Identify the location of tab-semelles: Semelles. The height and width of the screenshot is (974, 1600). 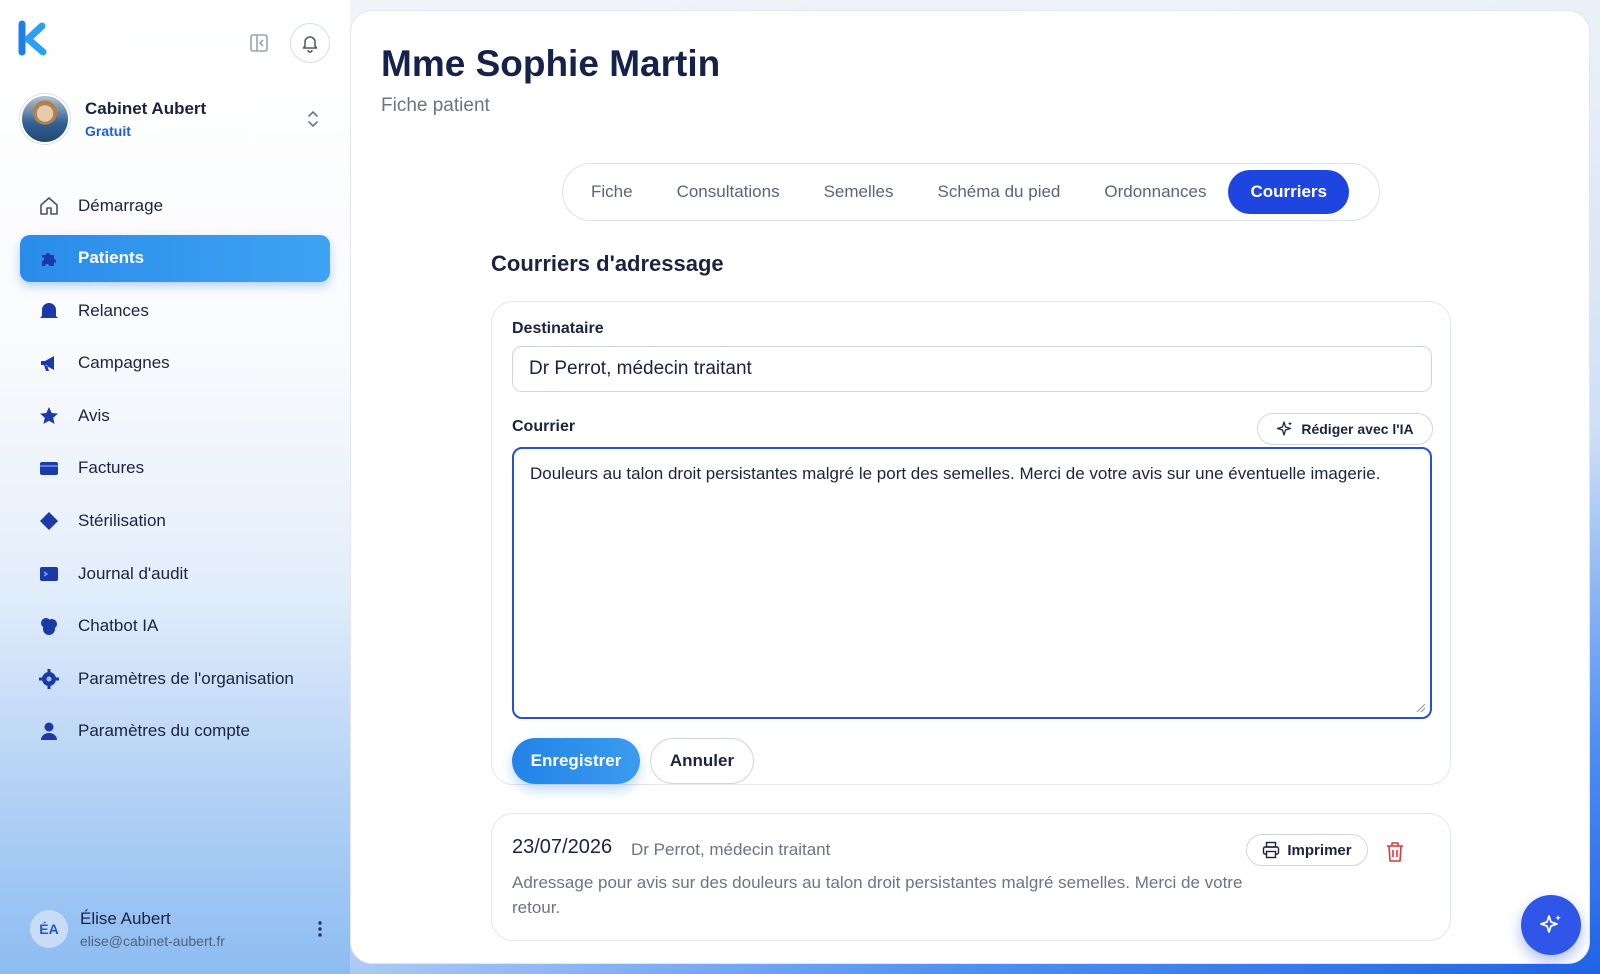
(859, 192).